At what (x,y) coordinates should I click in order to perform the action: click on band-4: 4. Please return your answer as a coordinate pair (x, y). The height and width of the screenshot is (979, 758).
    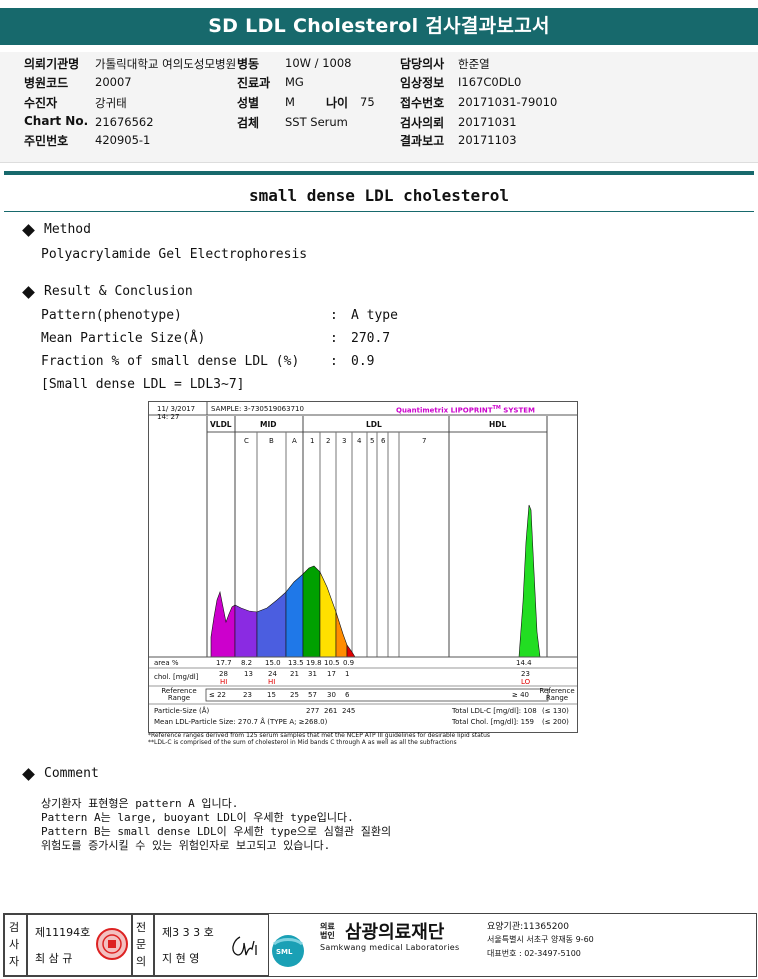
    Looking at the image, I should click on (359, 441).